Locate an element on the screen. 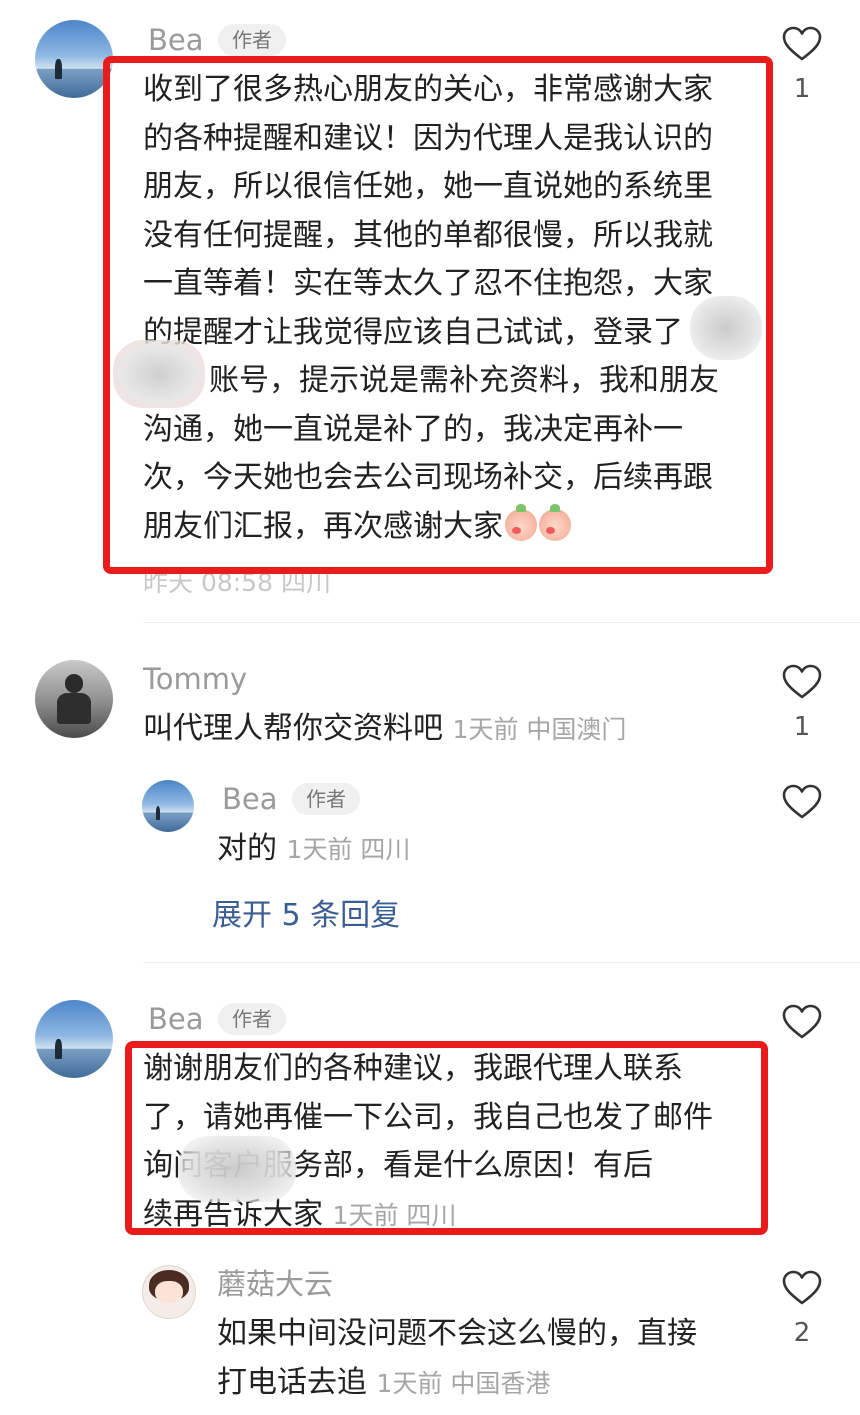 This screenshot has height=1415, width=860. text-line: 对的 is located at coordinates (247, 848).